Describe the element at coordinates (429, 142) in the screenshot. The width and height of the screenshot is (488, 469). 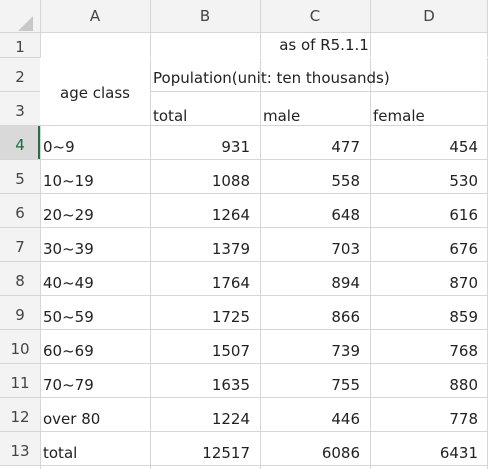
I see `female-cell: 454` at that location.